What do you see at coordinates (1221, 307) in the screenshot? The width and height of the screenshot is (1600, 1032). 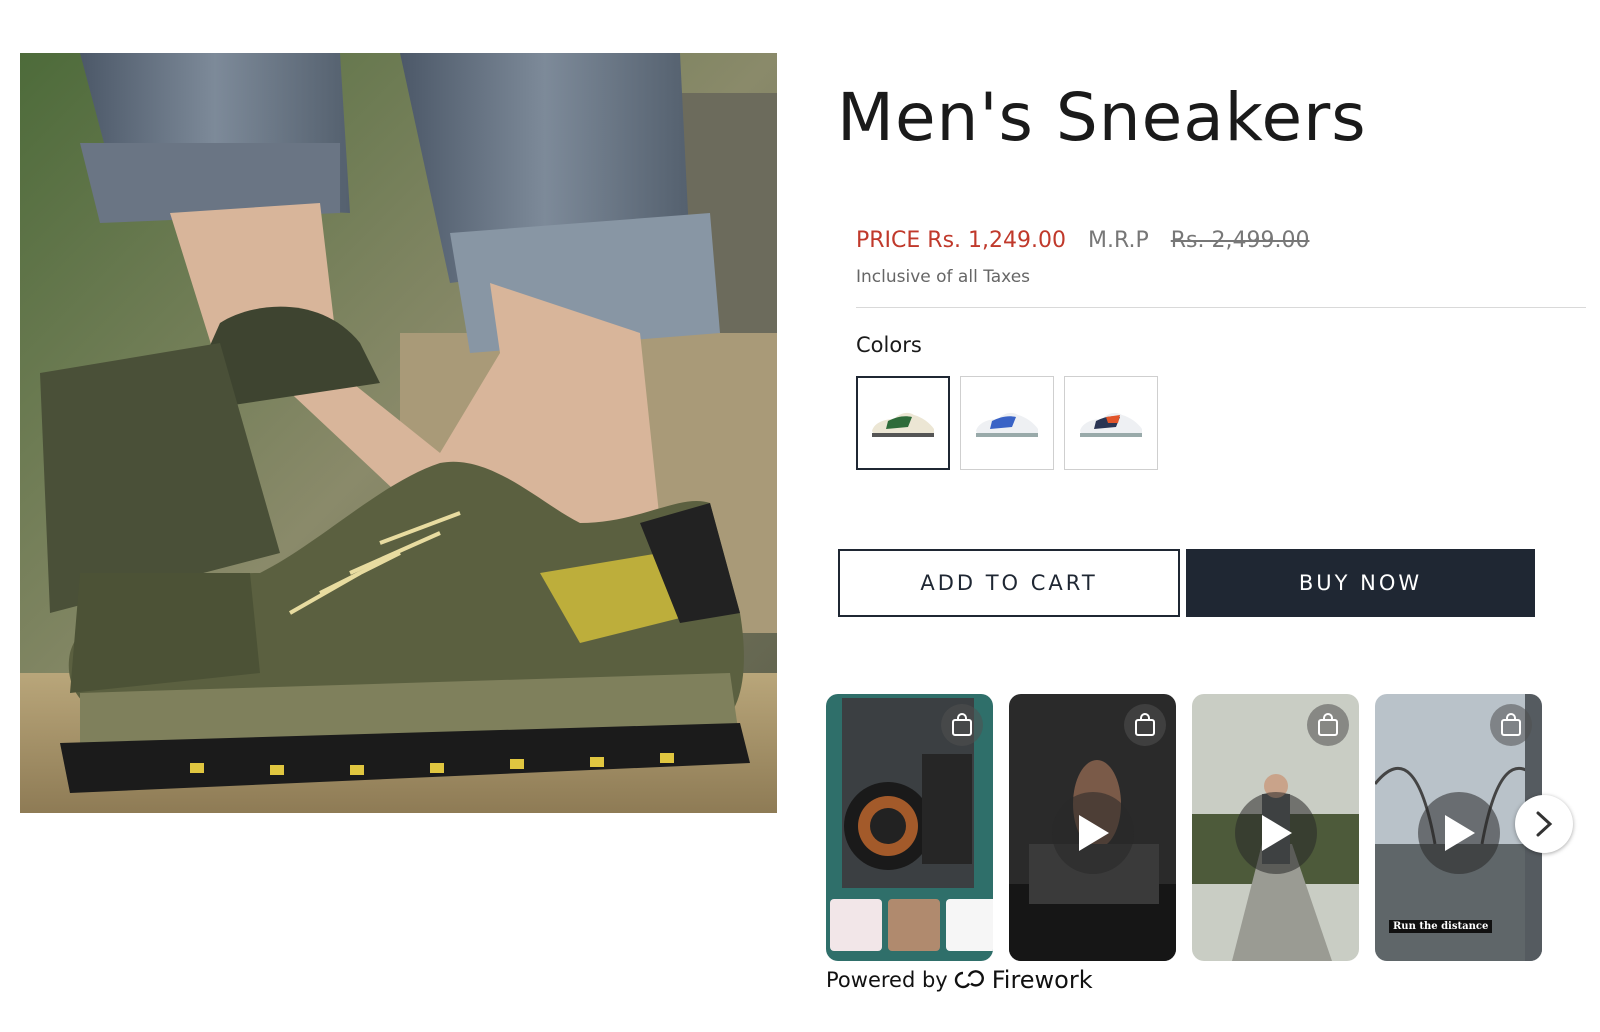 I see `divider` at bounding box center [1221, 307].